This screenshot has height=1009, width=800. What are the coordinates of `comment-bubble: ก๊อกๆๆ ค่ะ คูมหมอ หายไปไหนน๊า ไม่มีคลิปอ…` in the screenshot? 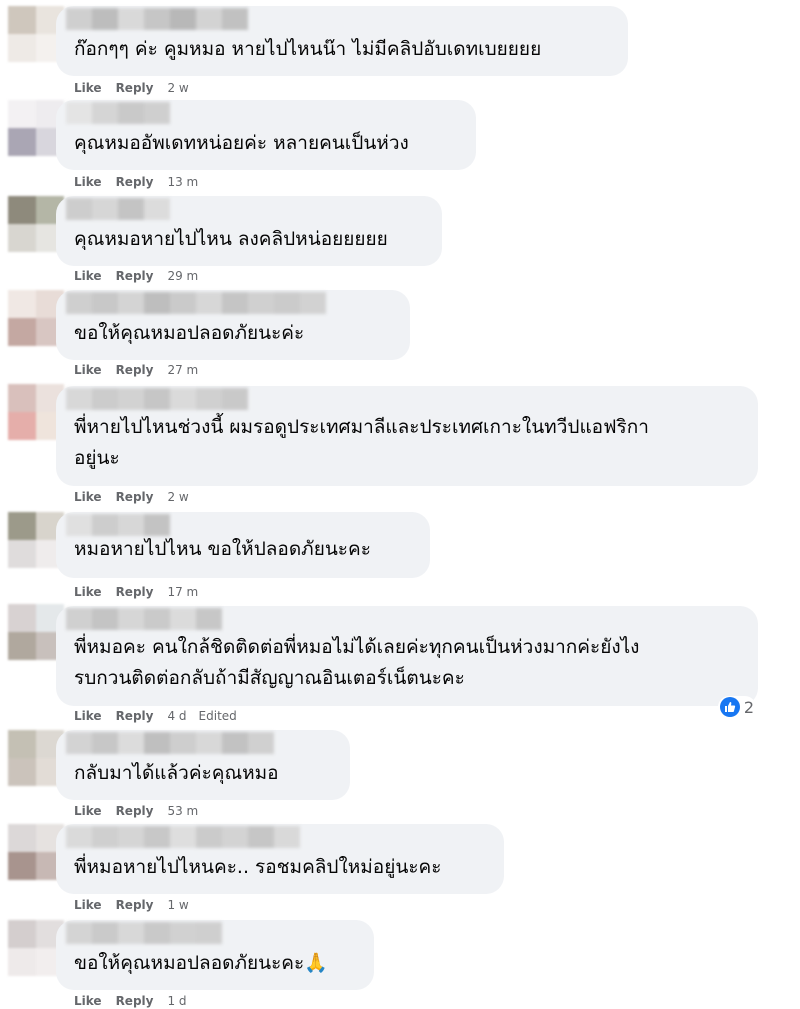 It's located at (342, 41).